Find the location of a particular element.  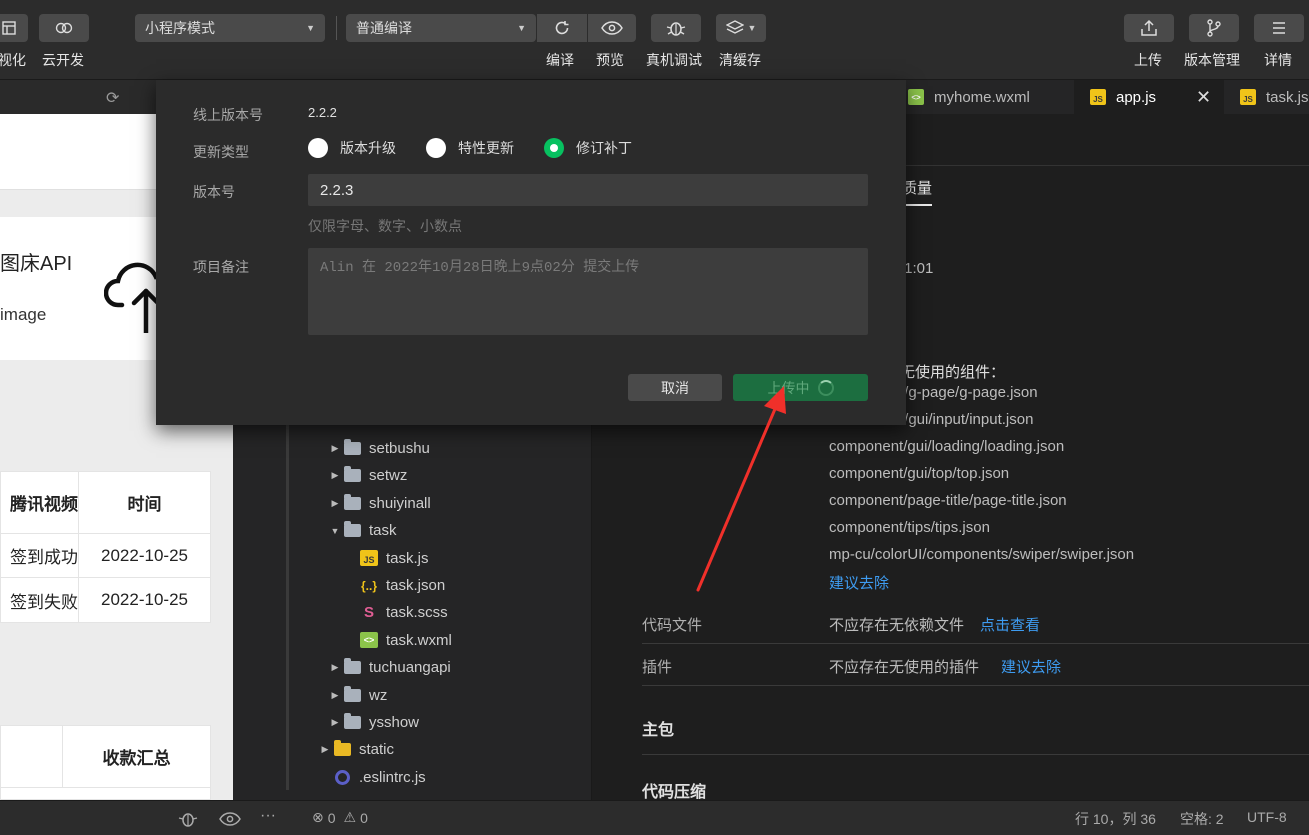

version-input is located at coordinates (588, 190).